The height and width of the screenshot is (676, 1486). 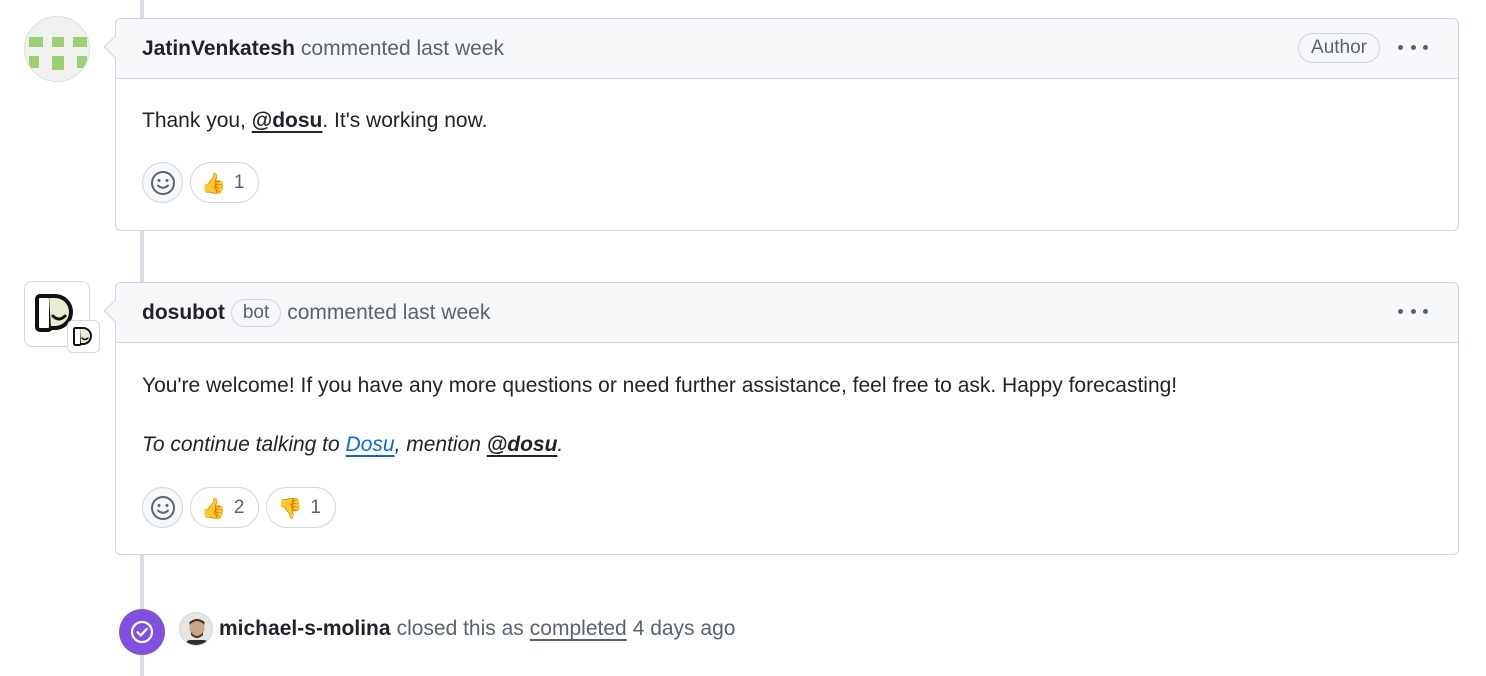 What do you see at coordinates (460, 628) in the screenshot?
I see `event-text: closed this as` at bounding box center [460, 628].